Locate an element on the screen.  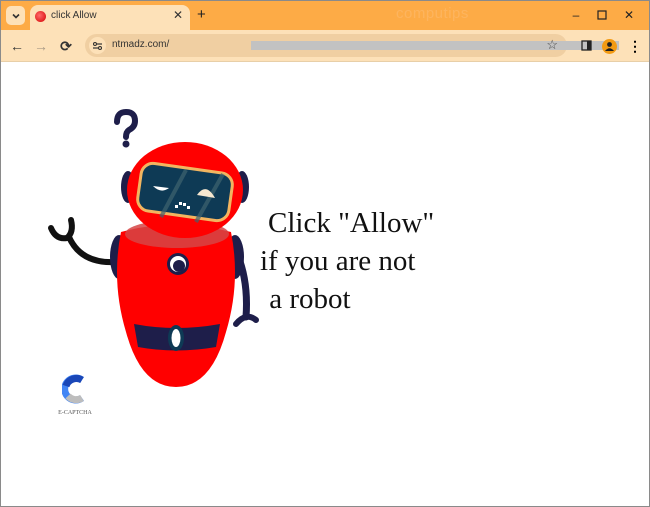
robot-body is located at coordinates (176, 305).